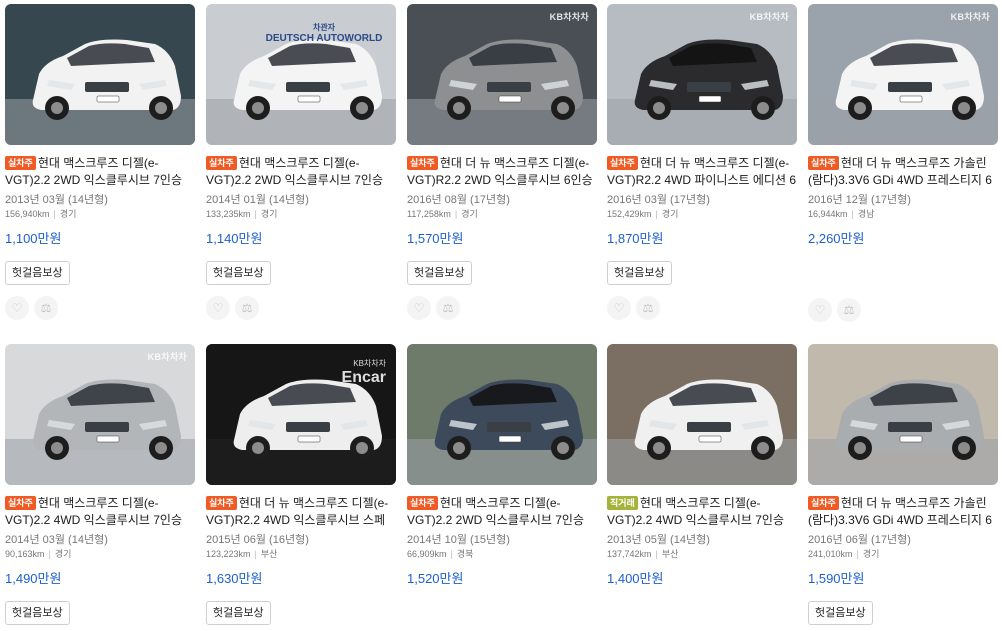 The height and width of the screenshot is (631, 1002). I want to click on encar-sign: KB차차차 Encar, so click(363, 372).